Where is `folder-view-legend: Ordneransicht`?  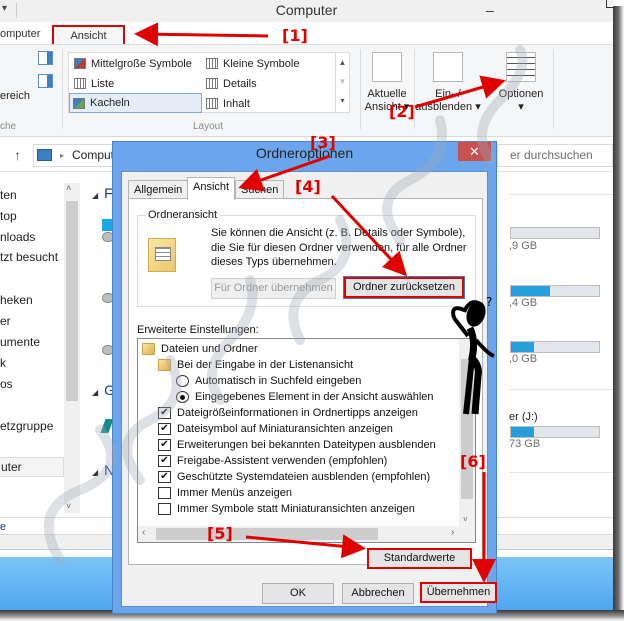
folder-view-legend: Ordneransicht is located at coordinates (183, 215).